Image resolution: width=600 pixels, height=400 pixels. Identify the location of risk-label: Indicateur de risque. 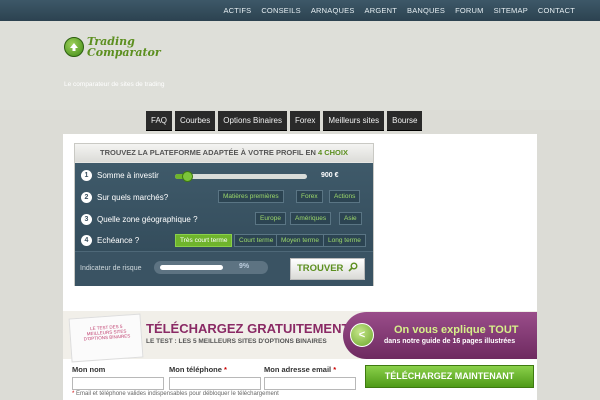
(111, 268).